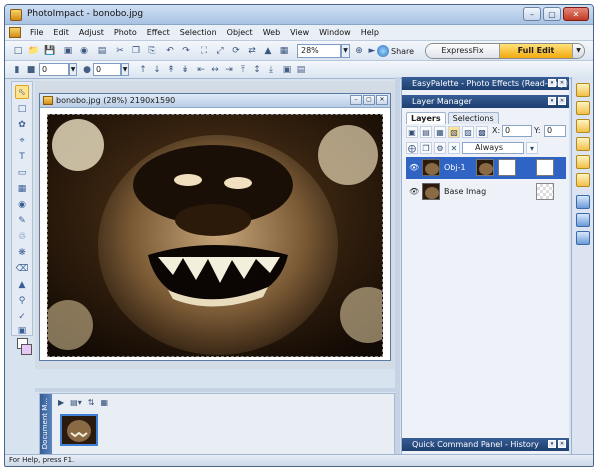  I want to click on vertical-splitter, so click(397, 269).